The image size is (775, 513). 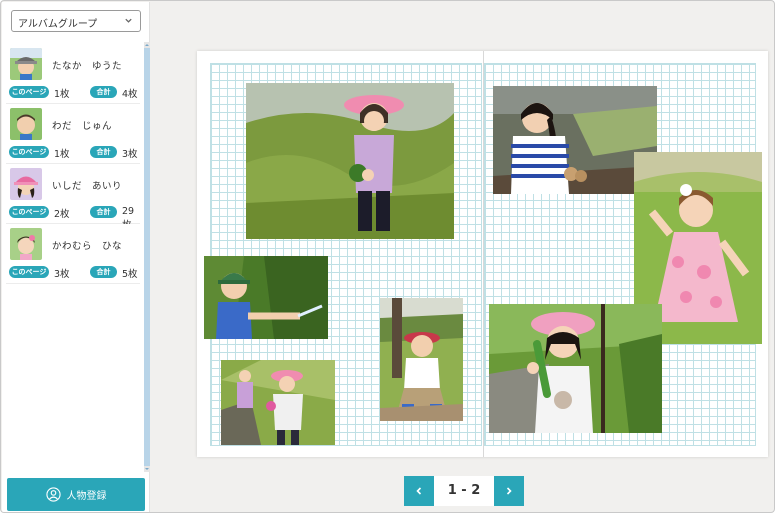 What do you see at coordinates (73, 134) in the screenshot?
I see `person-item: わだ じゅん このページ 1枚 合計 3枚` at bounding box center [73, 134].